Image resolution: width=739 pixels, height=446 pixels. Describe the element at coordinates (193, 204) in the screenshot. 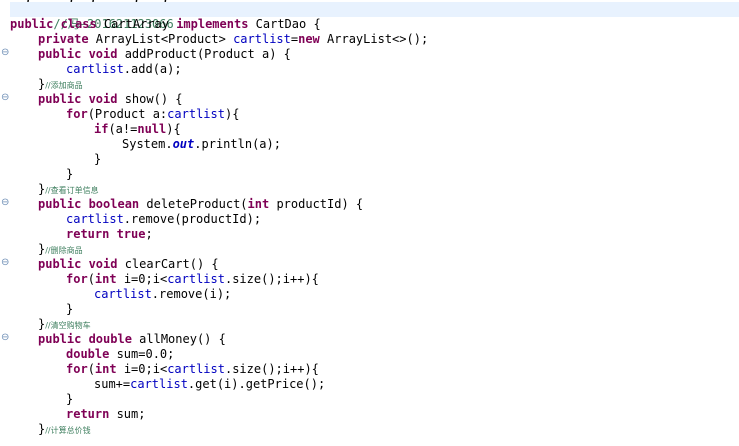

I see `code-text: deleteProduct(` at that location.